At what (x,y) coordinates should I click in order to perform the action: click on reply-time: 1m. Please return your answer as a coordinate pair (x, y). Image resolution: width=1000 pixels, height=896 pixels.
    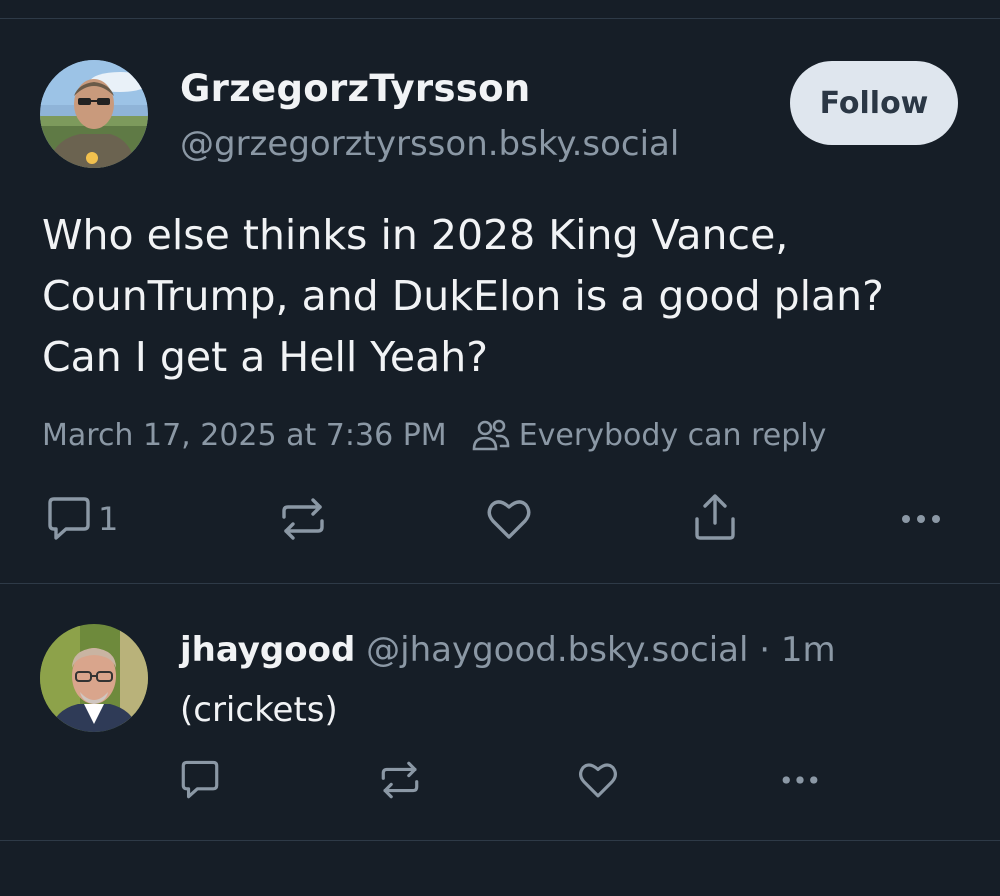
    Looking at the image, I should click on (808, 650).